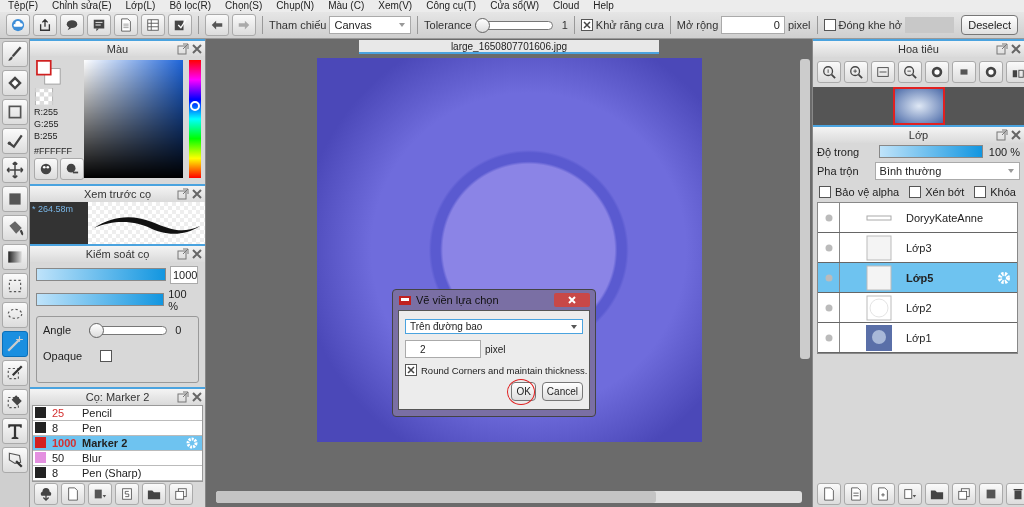  What do you see at coordinates (883, 72) in the screenshot?
I see `fit-screen-icon` at bounding box center [883, 72].